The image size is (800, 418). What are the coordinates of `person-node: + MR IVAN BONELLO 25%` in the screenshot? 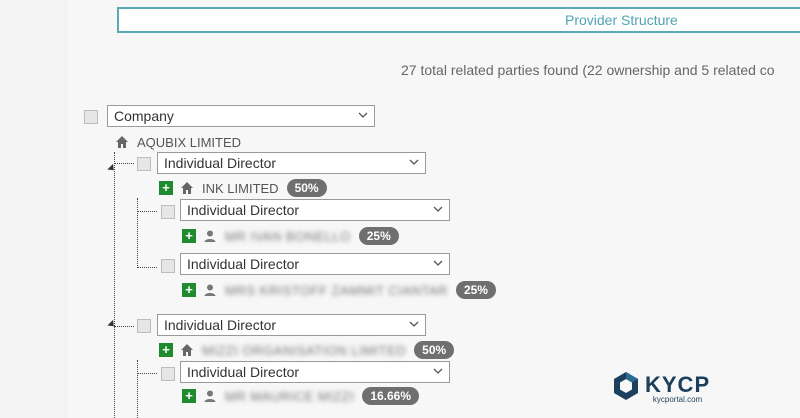 It's located at (290, 236).